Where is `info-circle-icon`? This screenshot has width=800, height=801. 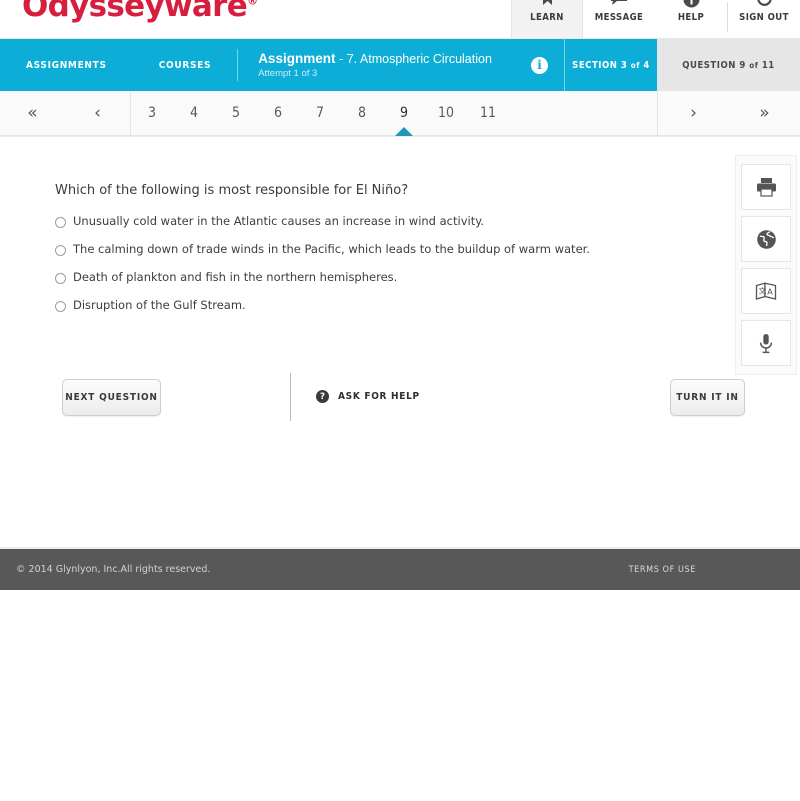
info-circle-icon is located at coordinates (691, 4).